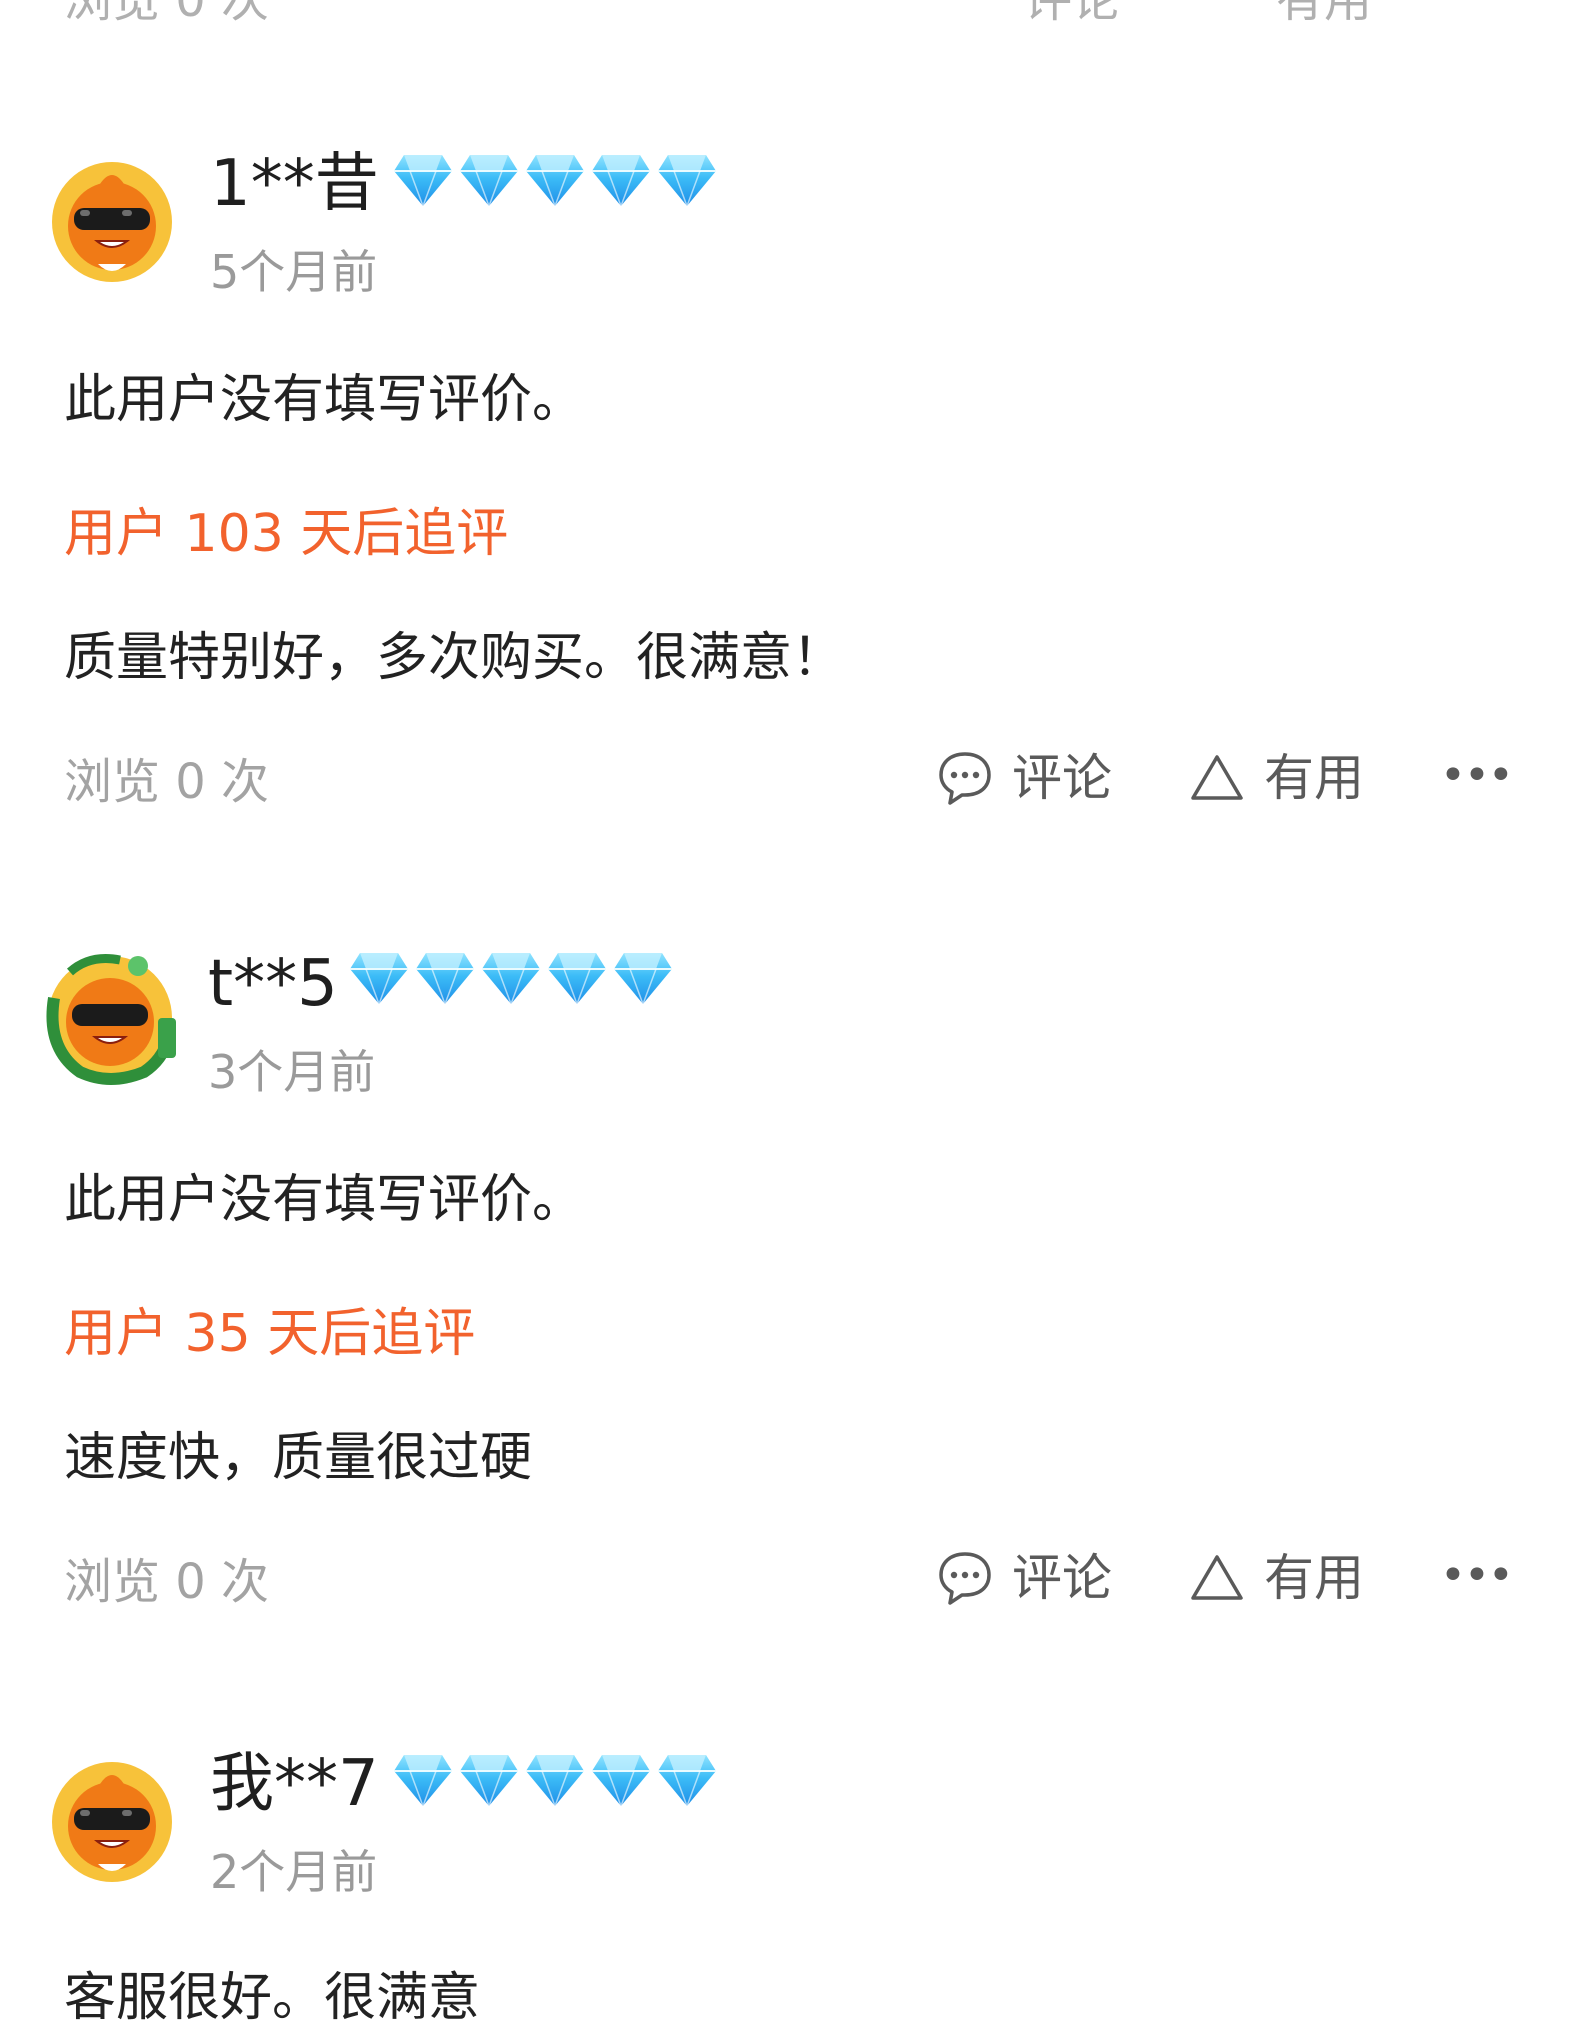 The height and width of the screenshot is (2030, 1581). Describe the element at coordinates (270, 1334) in the screenshot. I see `followup-label: 用户 35 天后追评` at that location.